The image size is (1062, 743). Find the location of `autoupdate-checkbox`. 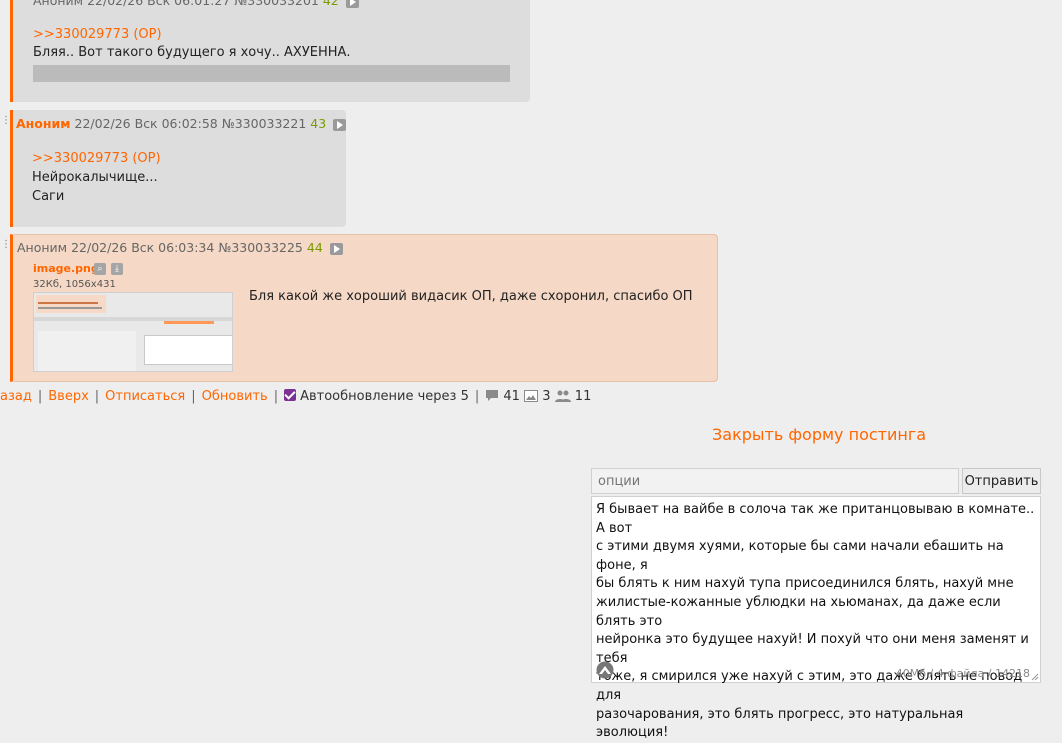

autoupdate-checkbox is located at coordinates (290, 395).